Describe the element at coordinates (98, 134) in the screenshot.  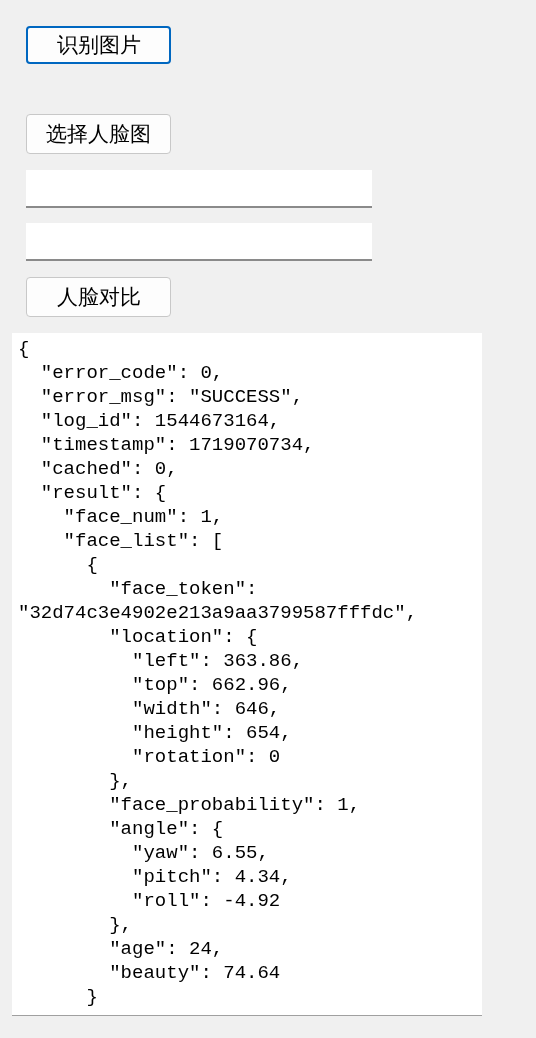
I see `select-face-image-button: 选择人脸图` at that location.